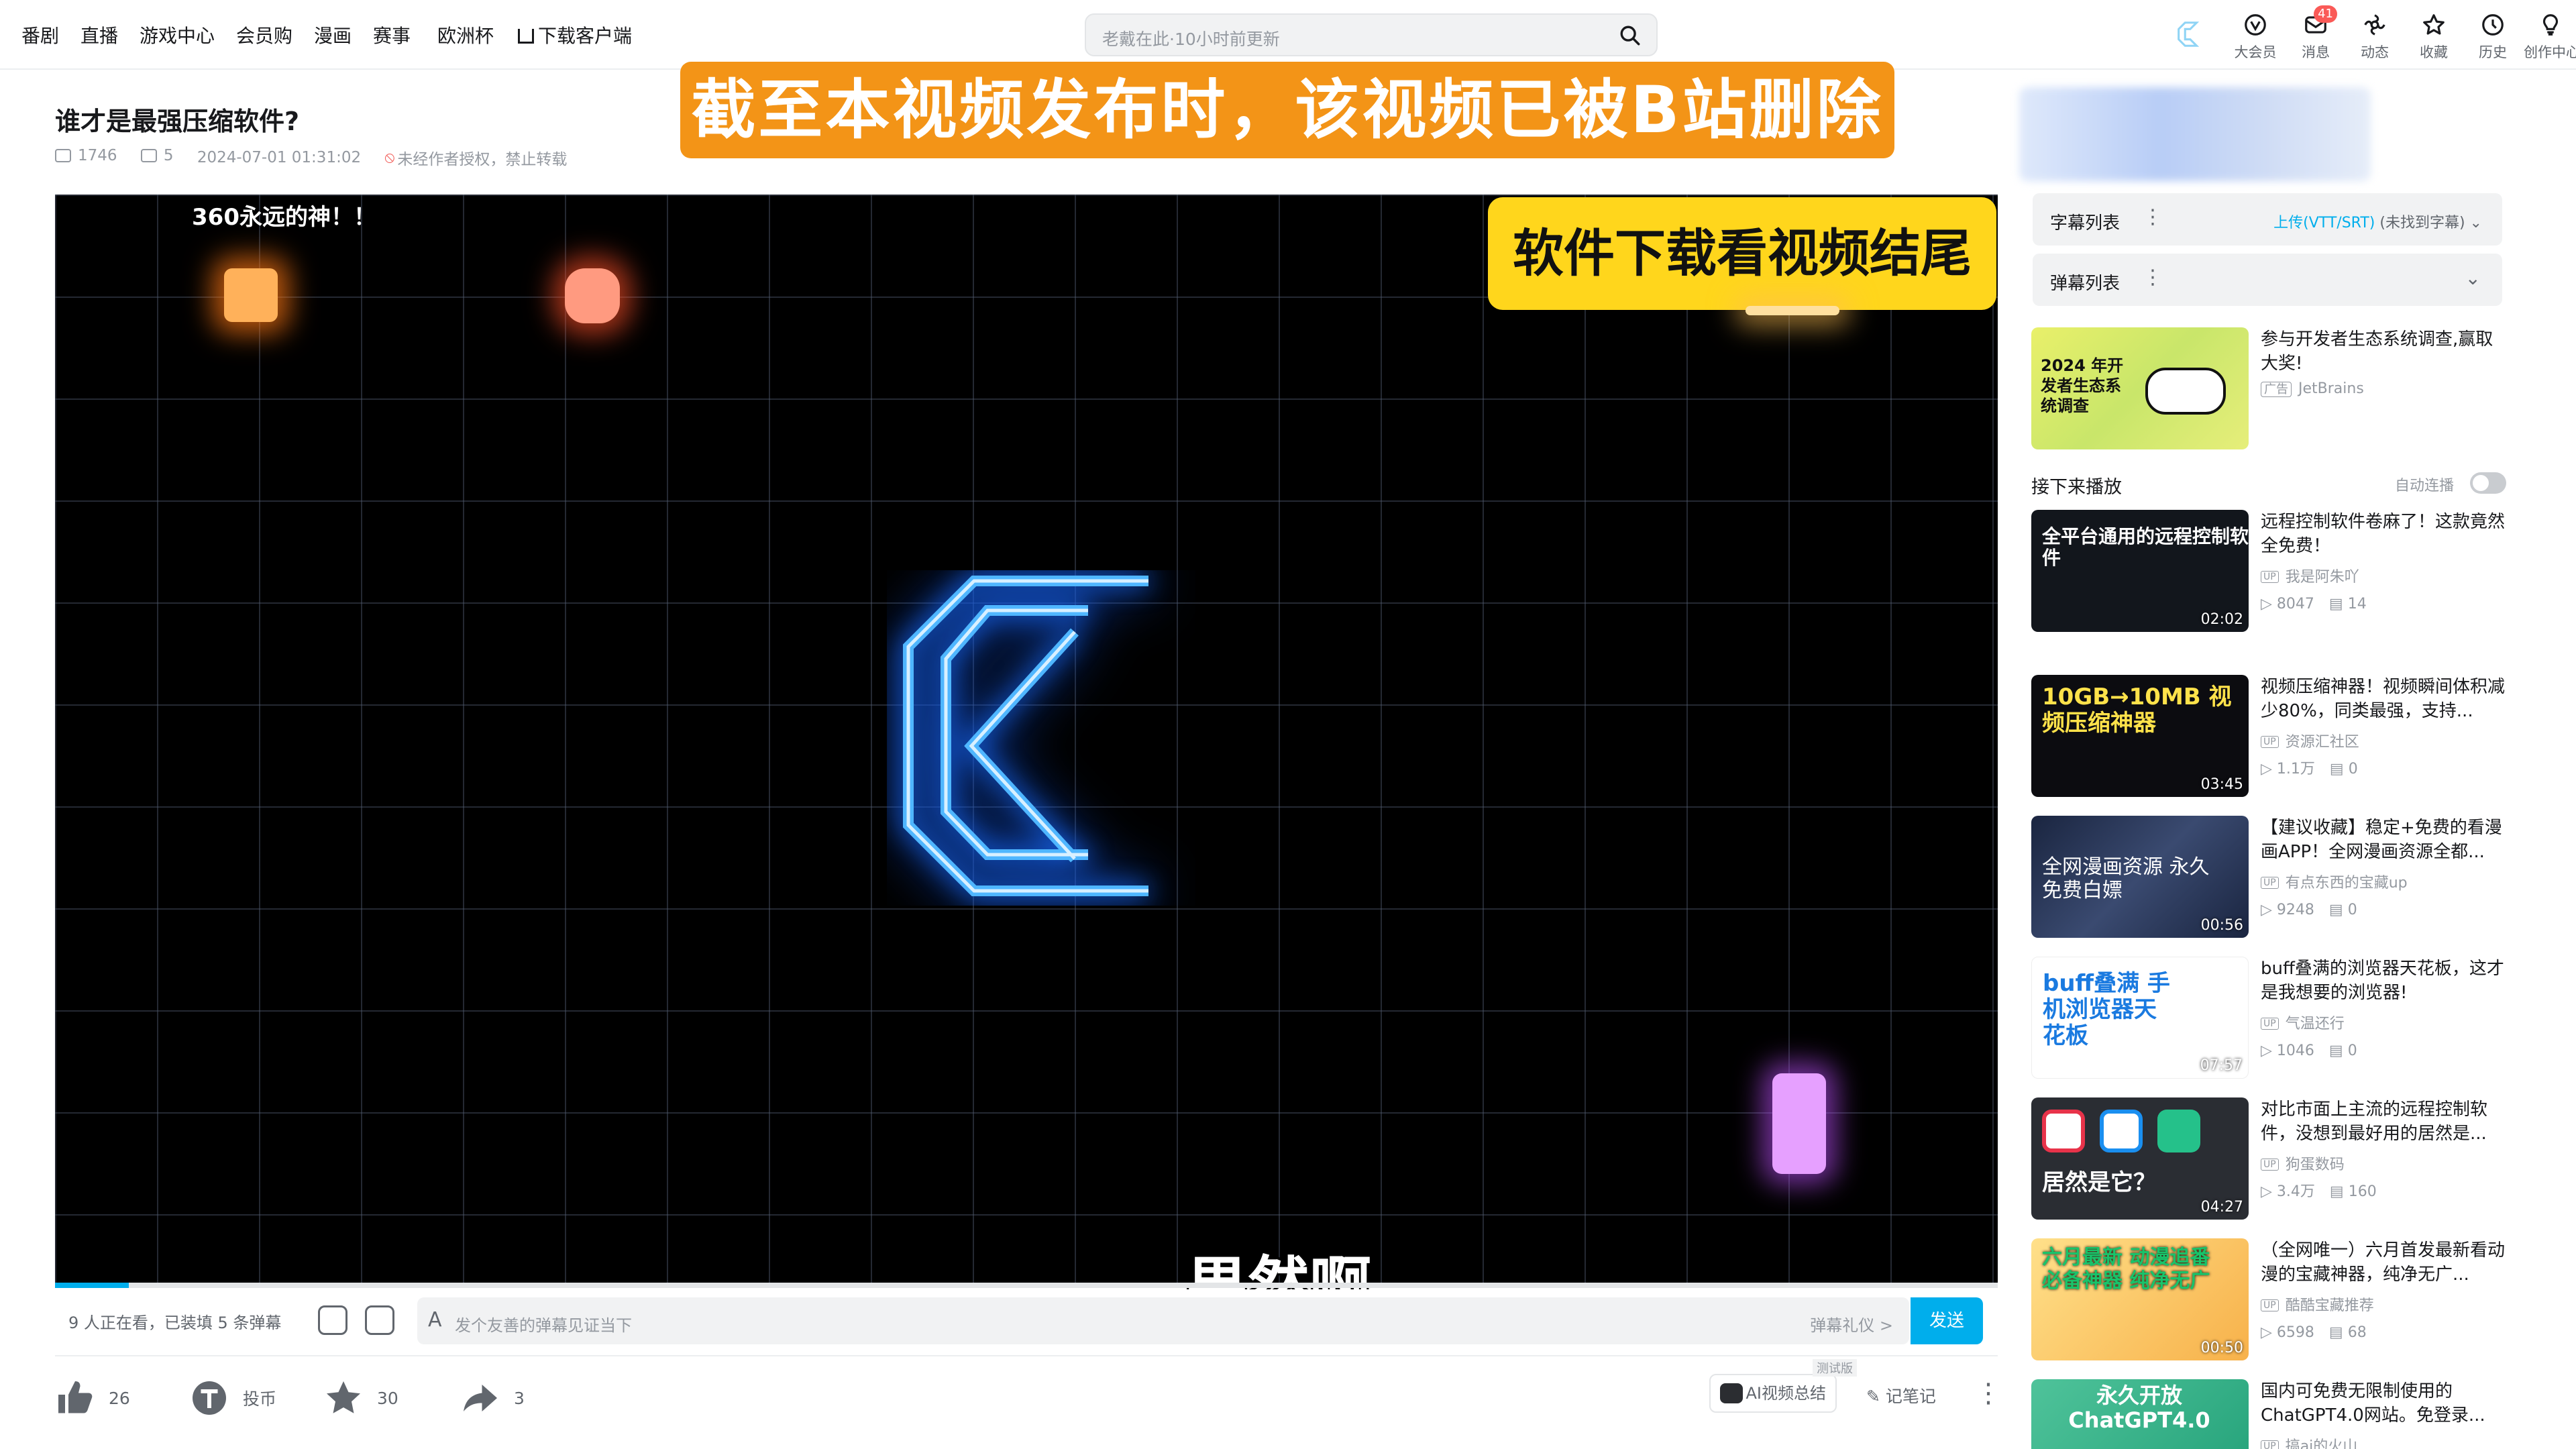  What do you see at coordinates (2082, 385) in the screenshot?
I see `ad-thumb-text: 2024 年开发者生态系统调查` at bounding box center [2082, 385].